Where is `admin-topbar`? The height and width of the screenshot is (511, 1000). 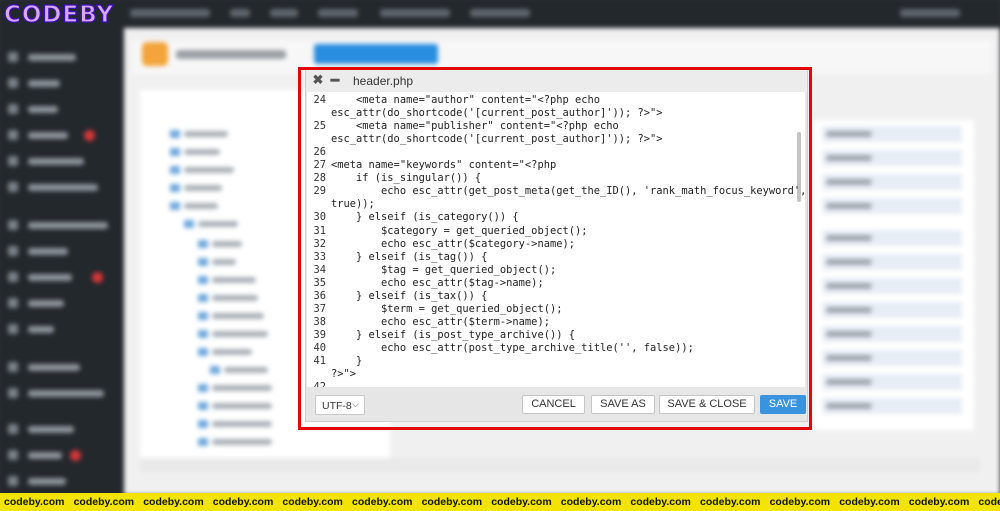 admin-topbar is located at coordinates (500, 14).